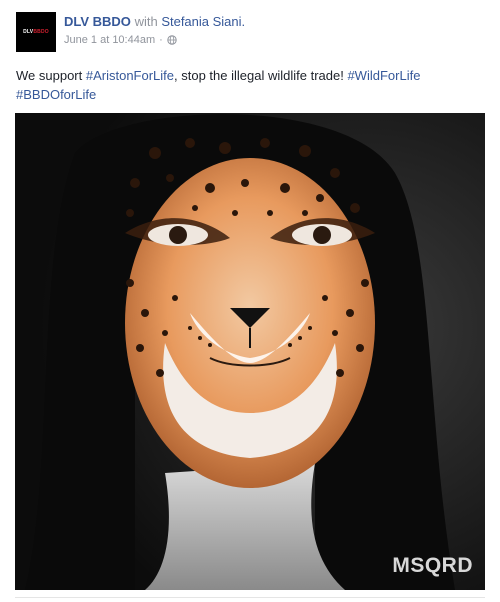 The image size is (500, 602). I want to click on avatar-logo-text: DLVBBDO, so click(36, 32).